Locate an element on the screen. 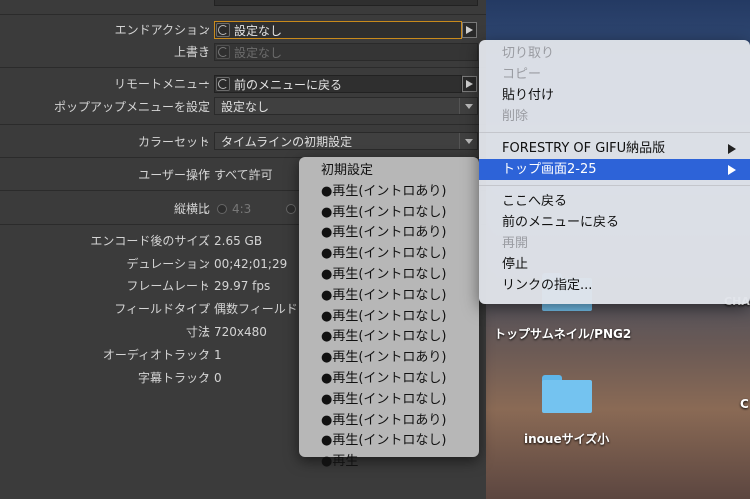  duration-label: デュレーション is located at coordinates (168, 264).